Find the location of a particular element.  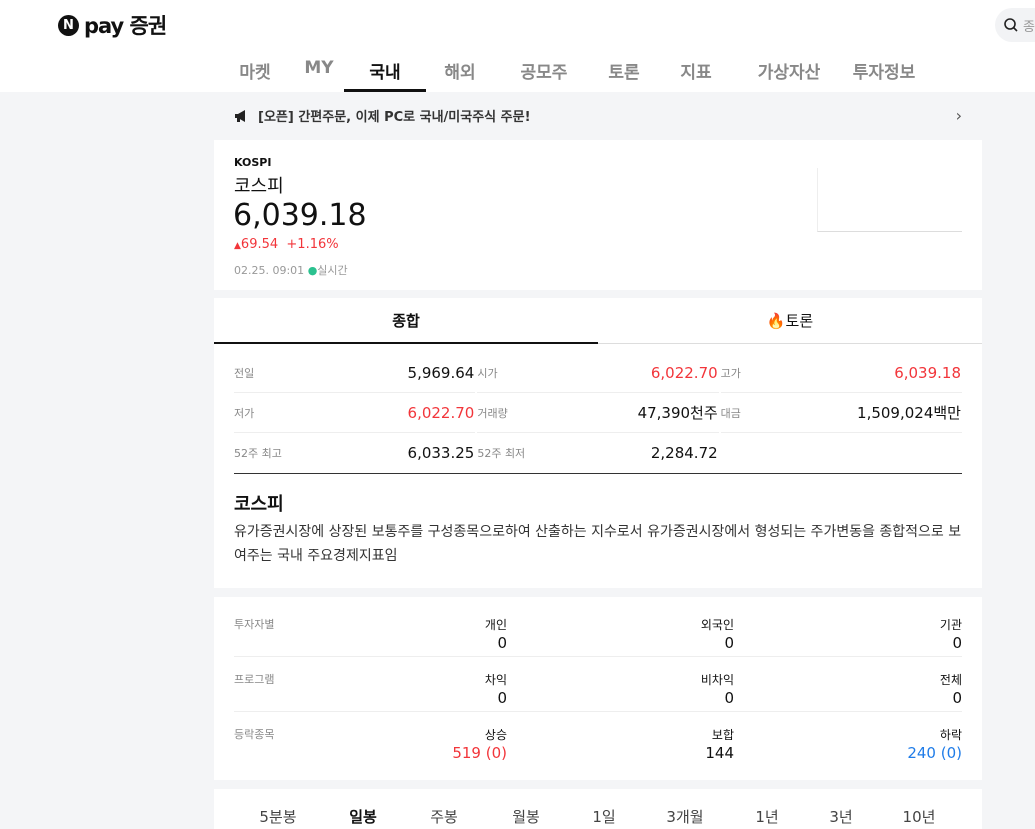

investor-col-header: 보합 is located at coordinates (722, 735).